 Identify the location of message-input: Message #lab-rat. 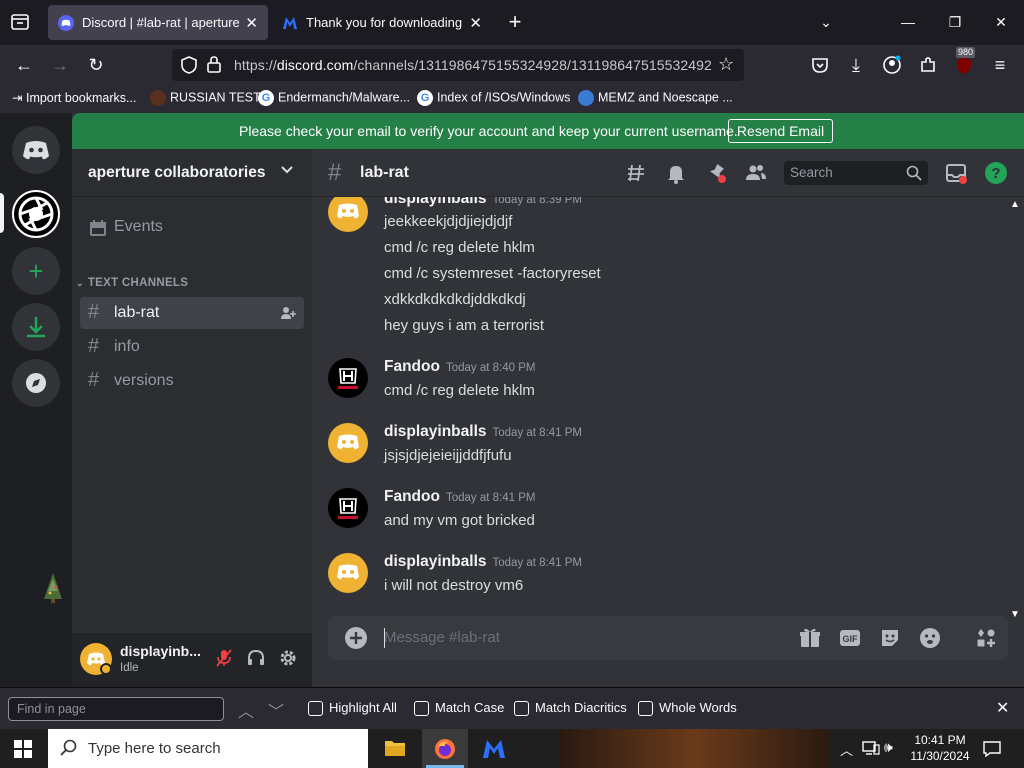
(442, 637).